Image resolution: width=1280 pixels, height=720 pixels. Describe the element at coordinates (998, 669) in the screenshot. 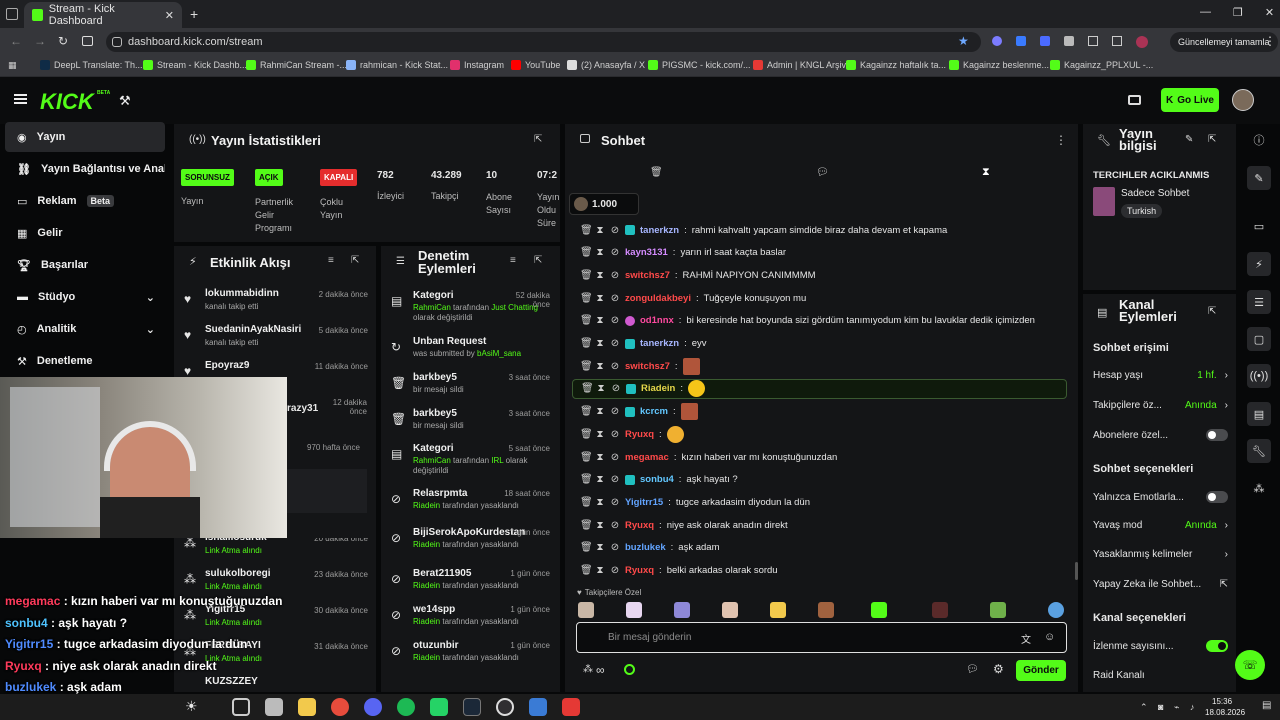

I see `chat-settings-icon: ⚙` at that location.